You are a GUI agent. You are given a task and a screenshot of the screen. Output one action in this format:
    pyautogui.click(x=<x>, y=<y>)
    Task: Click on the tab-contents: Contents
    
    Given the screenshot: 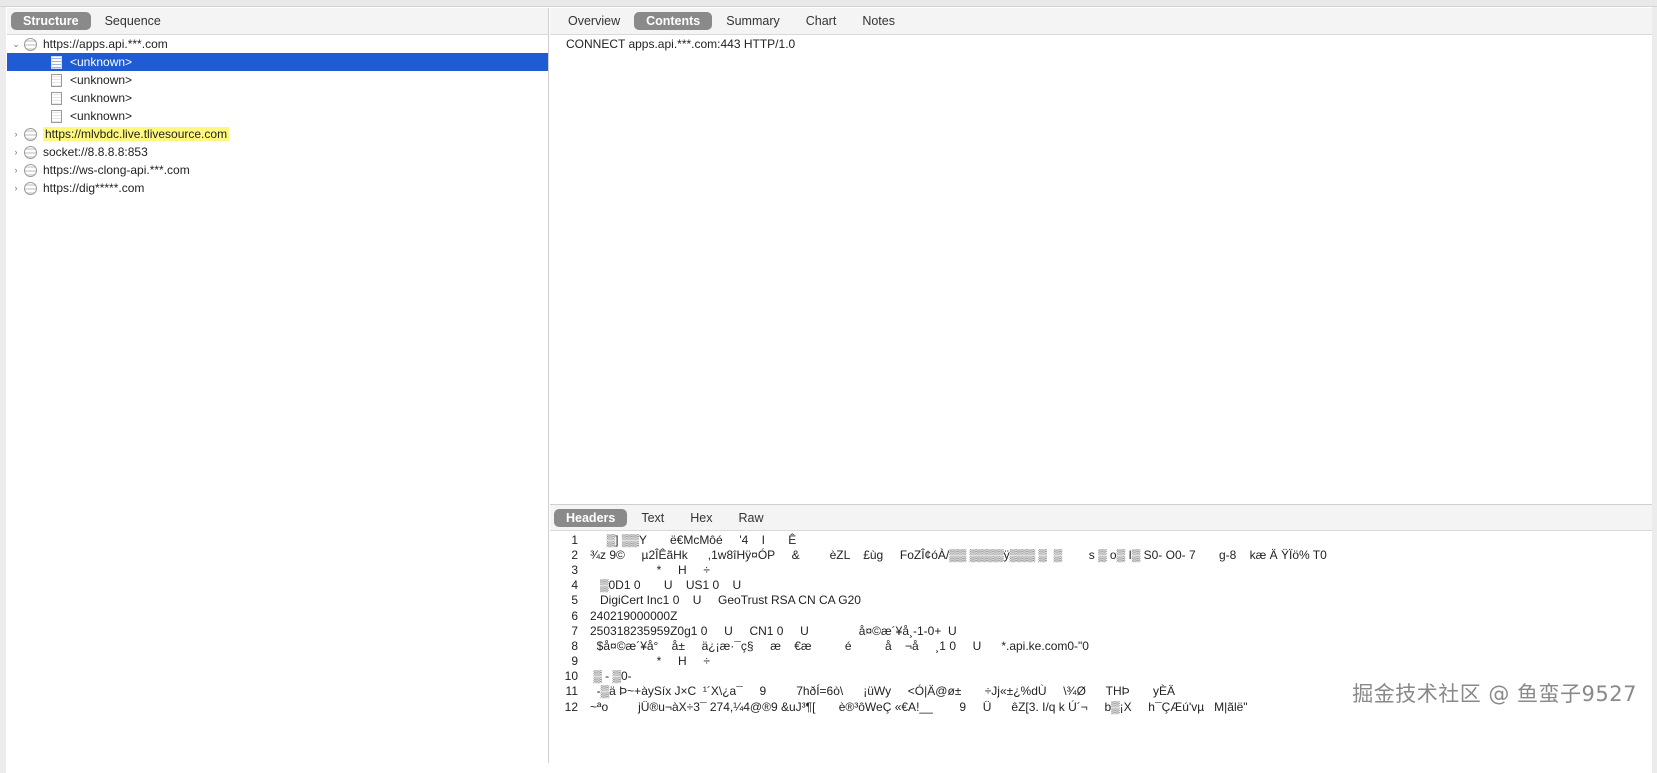 What is the action you would take?
    pyautogui.click(x=673, y=21)
    